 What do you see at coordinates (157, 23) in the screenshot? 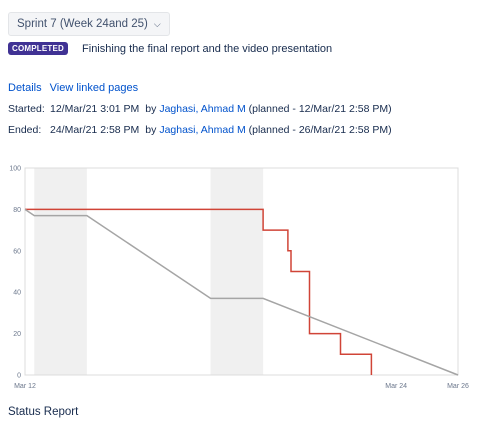
I see `chevron-down-icon: ⌵` at bounding box center [157, 23].